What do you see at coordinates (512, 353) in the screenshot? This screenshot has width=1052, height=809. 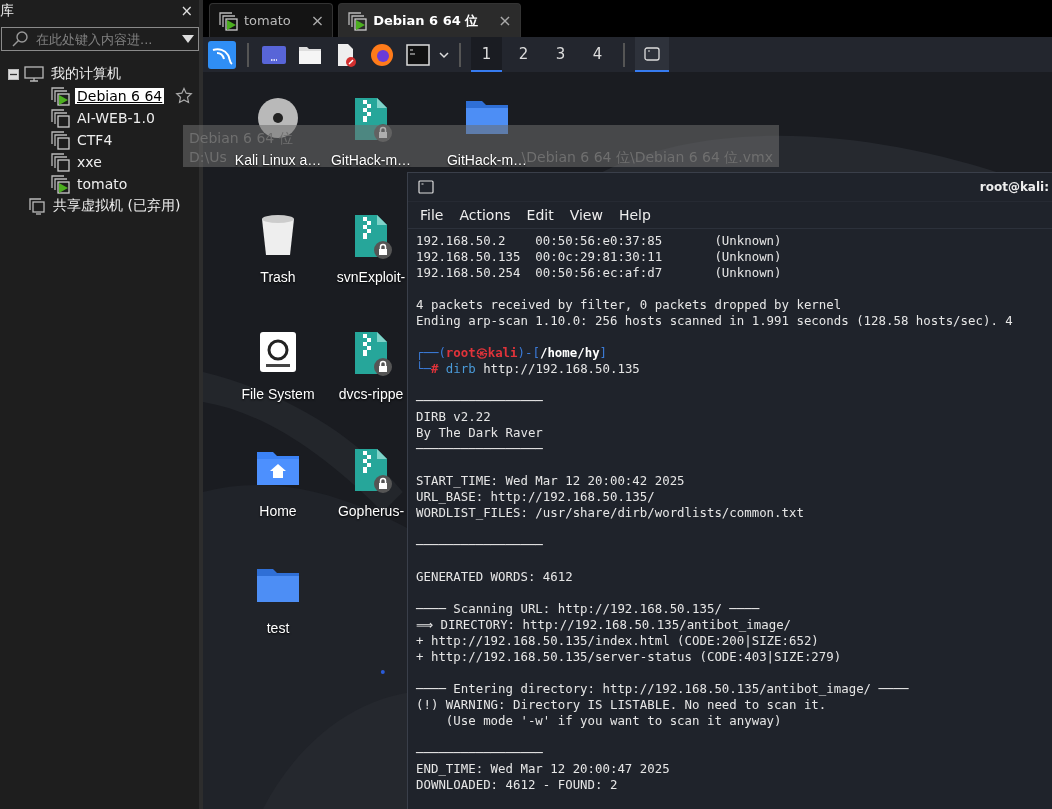 I see `prompt-line: ┌──(root㉿kali)-[/home/hy]` at bounding box center [512, 353].